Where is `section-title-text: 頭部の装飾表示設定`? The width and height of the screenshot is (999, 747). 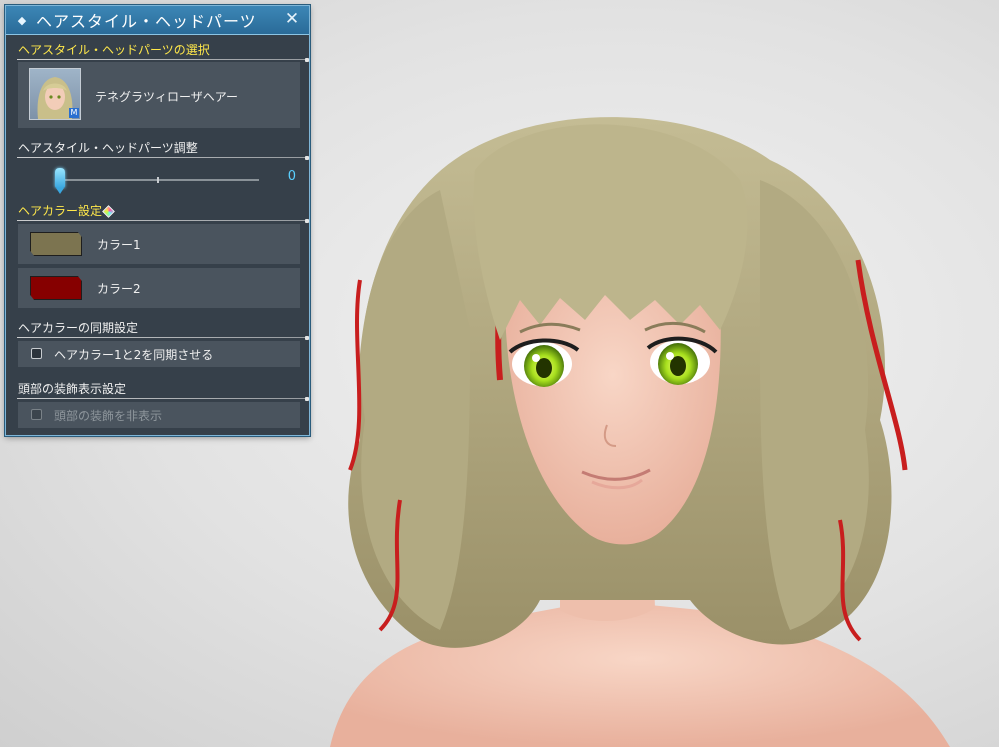
section-title-text: 頭部の装飾表示設定 is located at coordinates (72, 389).